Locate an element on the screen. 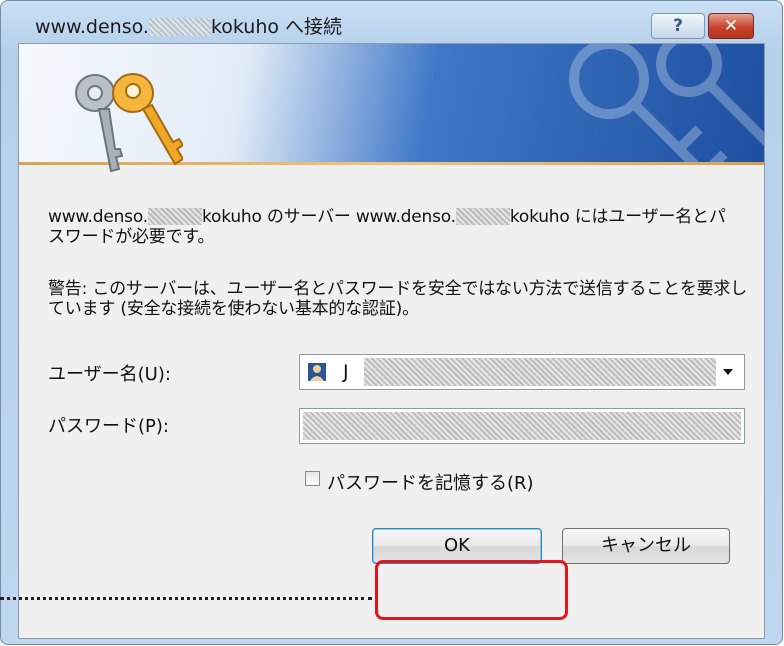 This screenshot has height=646, width=784. redacted-password is located at coordinates (522, 426).